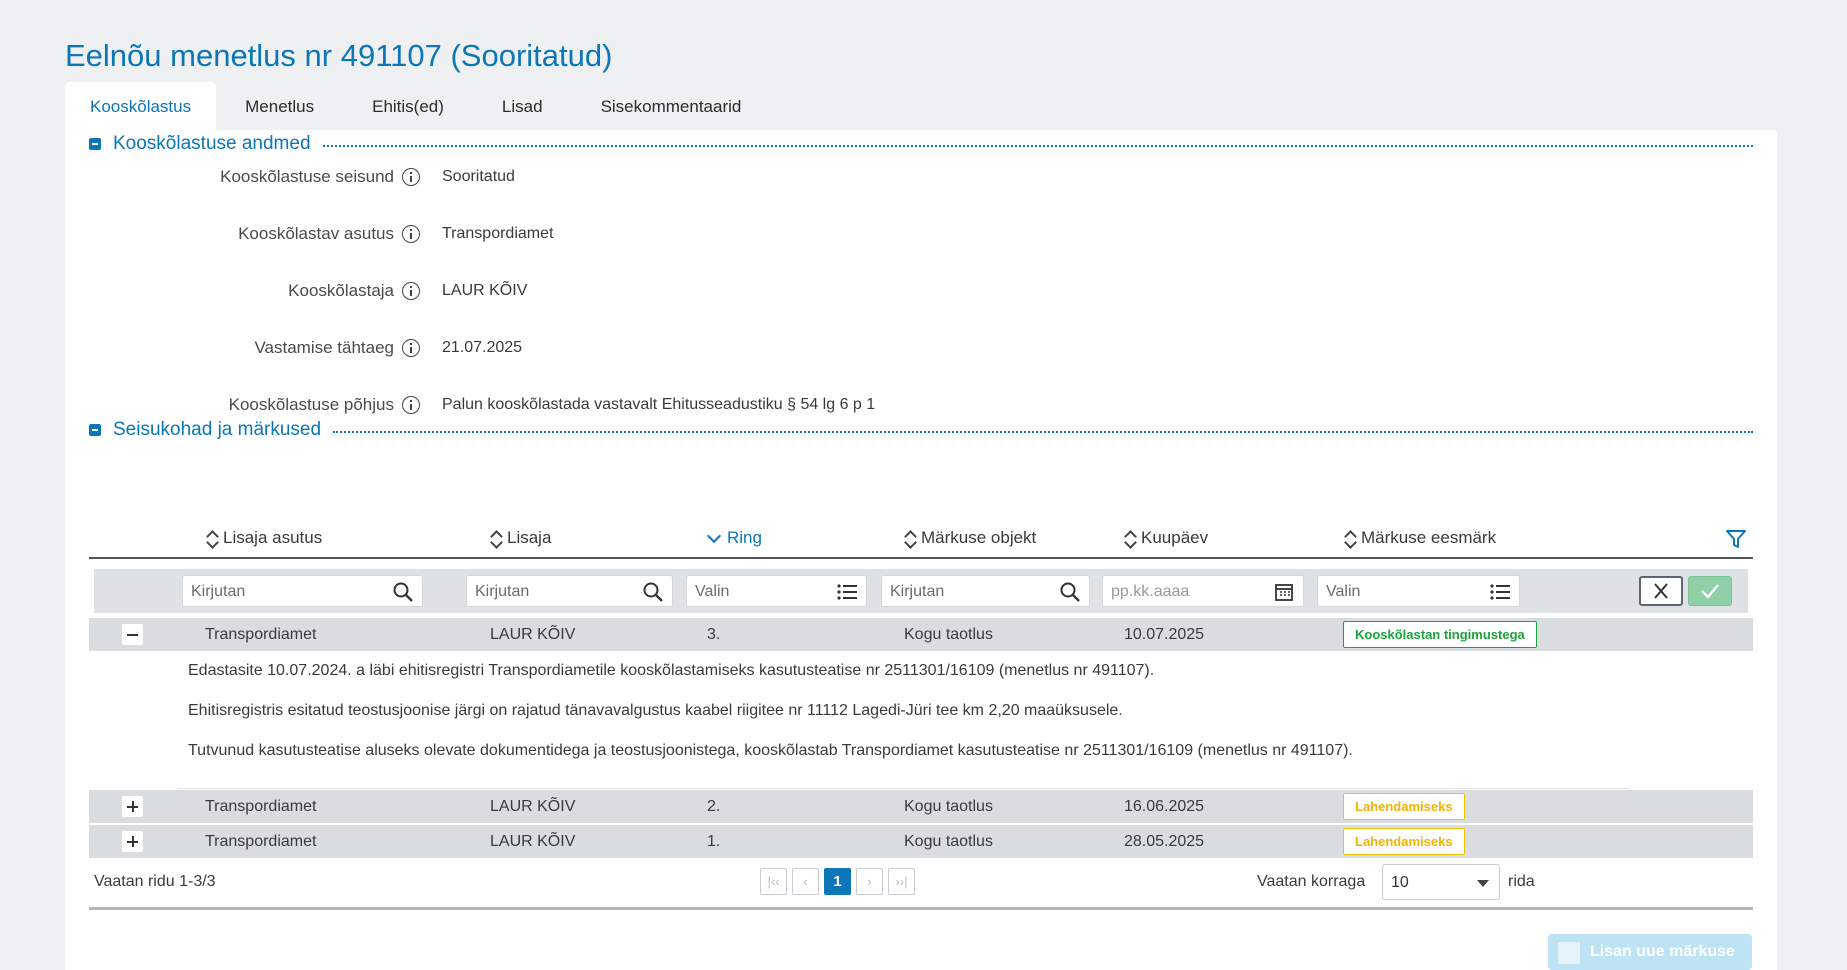 The image size is (1847, 970). What do you see at coordinates (1521, 881) in the screenshot?
I see `per-page-suffix: rida` at bounding box center [1521, 881].